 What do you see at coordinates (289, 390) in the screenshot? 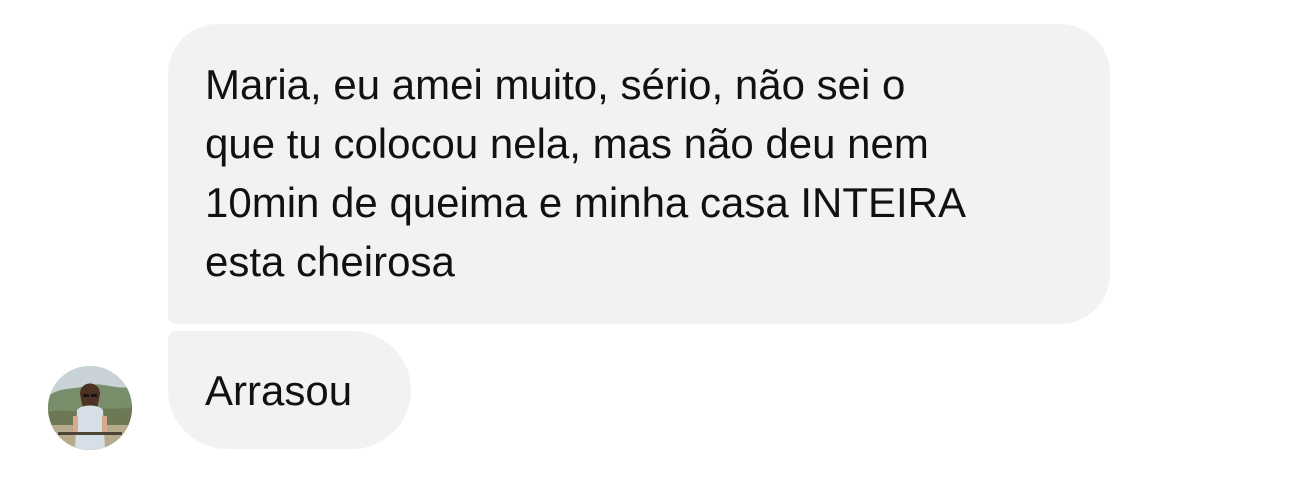
I see `message-bubble: Arrasou` at bounding box center [289, 390].